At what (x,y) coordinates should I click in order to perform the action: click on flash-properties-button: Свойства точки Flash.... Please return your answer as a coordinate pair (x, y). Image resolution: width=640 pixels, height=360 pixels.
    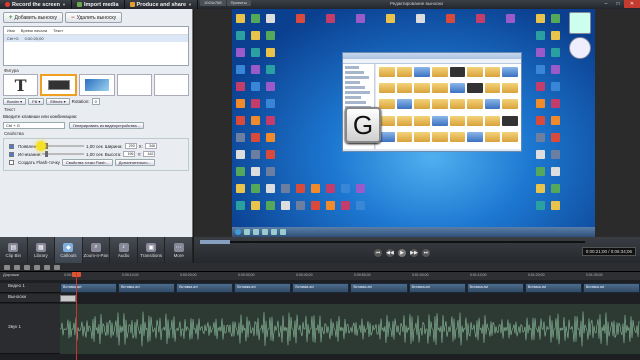
    Looking at the image, I should click on (87, 162).